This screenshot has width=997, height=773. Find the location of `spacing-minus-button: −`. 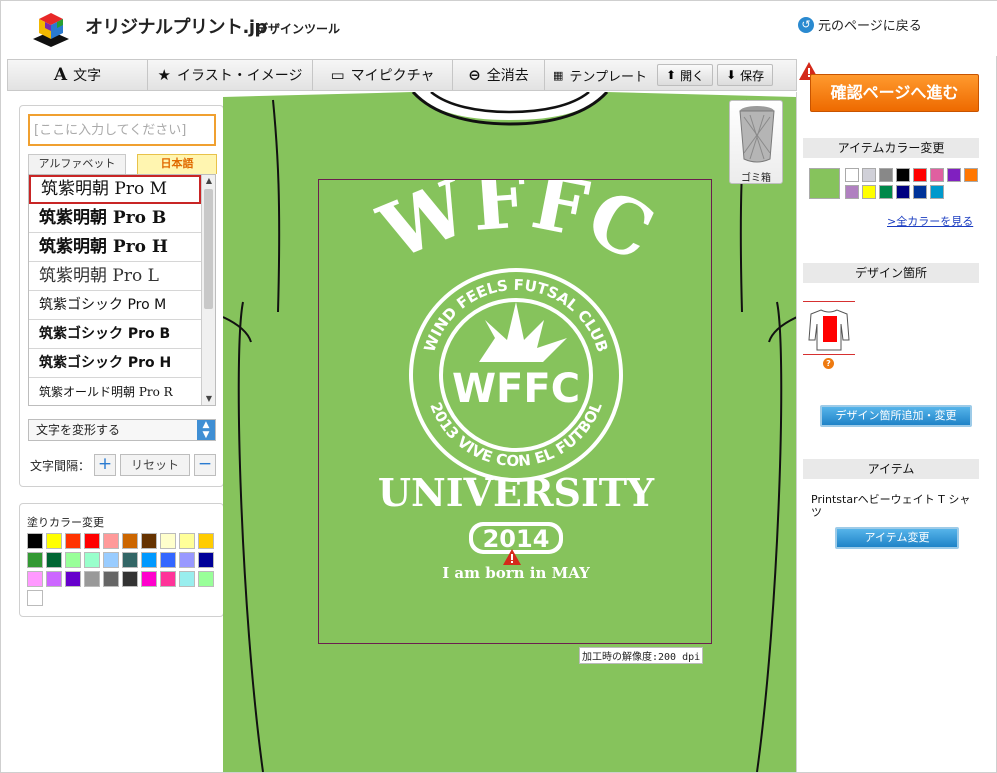

spacing-minus-button: − is located at coordinates (205, 465).